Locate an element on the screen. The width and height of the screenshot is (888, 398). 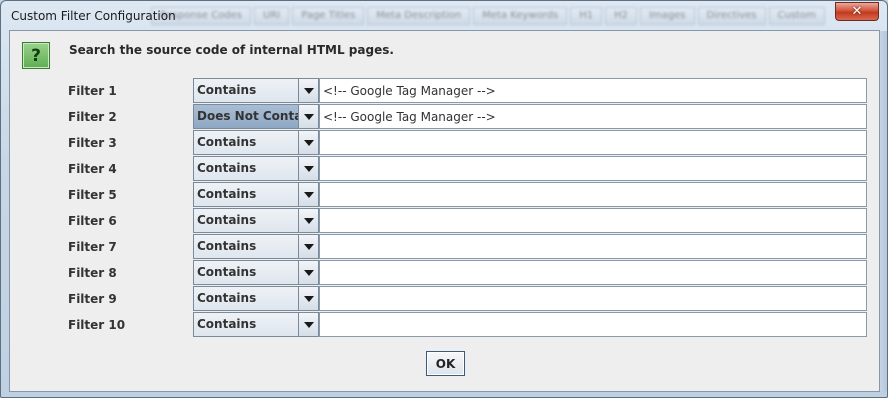
filter-row: Filter 10 Contains is located at coordinates (444, 325).